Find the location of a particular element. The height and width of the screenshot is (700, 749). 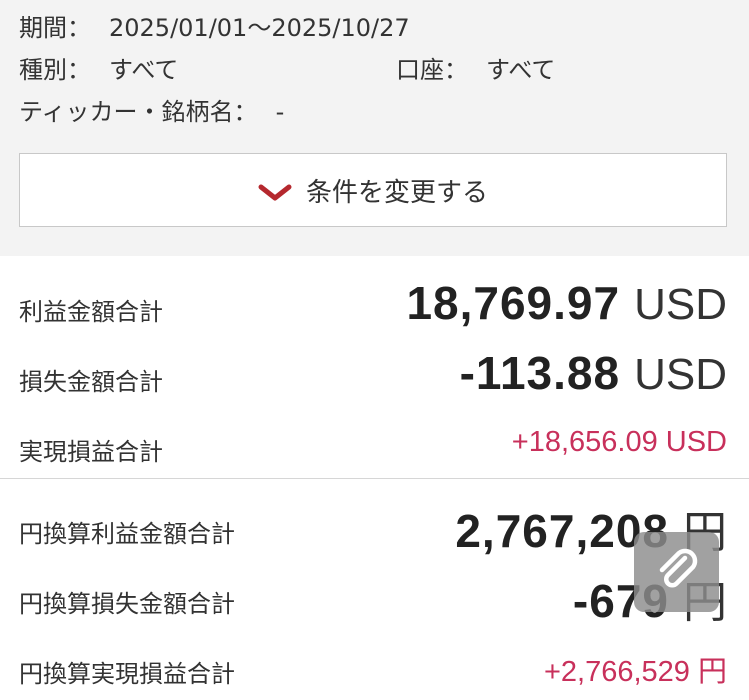

jpy-realized-total-value: +2,766,529 円 is located at coordinates (635, 672).